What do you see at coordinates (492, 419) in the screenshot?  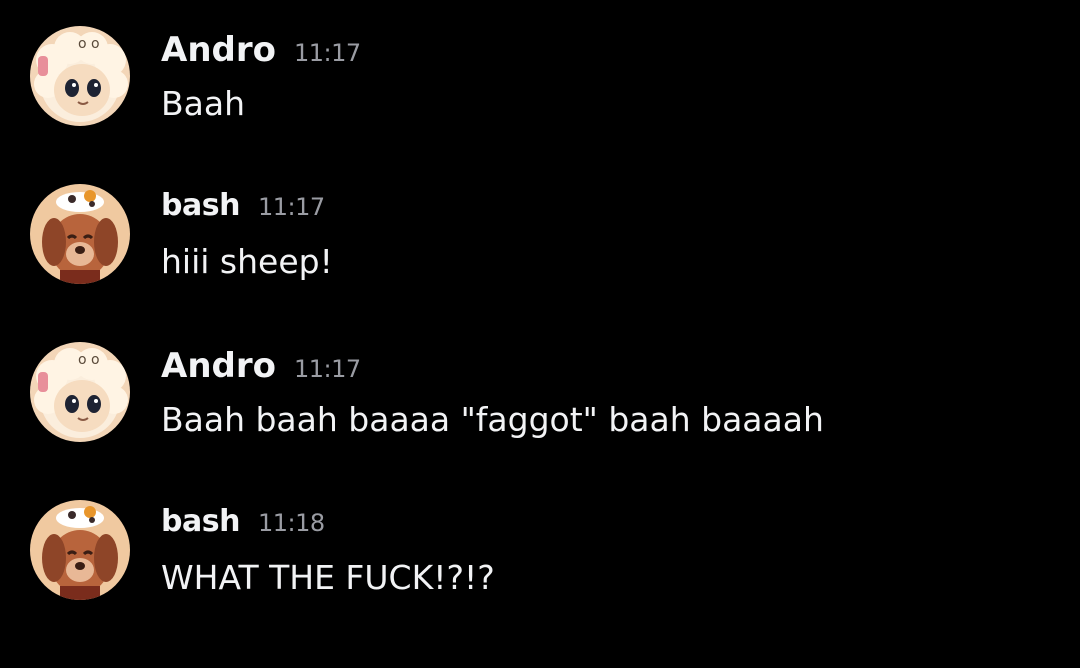 I see `message-content: Baah baah baaaa "faggot" baah baaaah` at bounding box center [492, 419].